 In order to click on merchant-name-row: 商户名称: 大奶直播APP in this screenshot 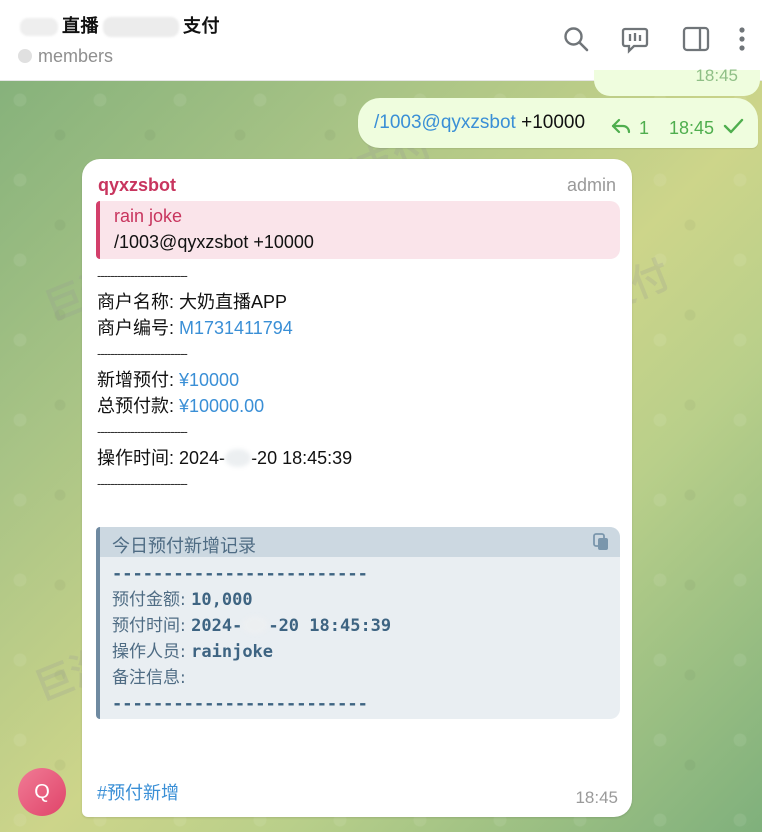, I will do `click(224, 302)`.